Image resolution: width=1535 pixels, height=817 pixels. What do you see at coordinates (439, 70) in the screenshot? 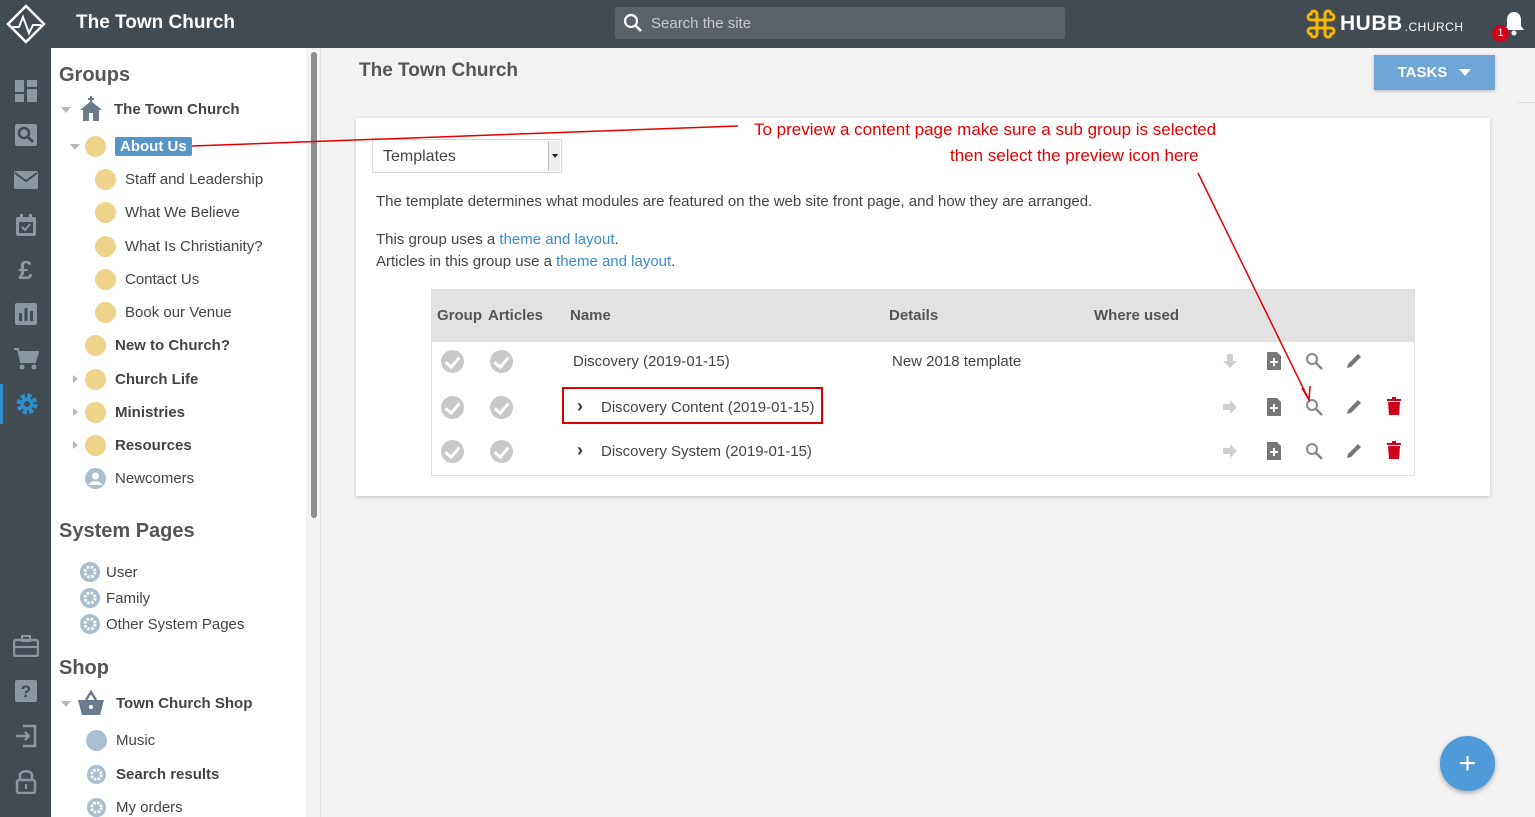
I see `page-title: The Town Church` at bounding box center [439, 70].